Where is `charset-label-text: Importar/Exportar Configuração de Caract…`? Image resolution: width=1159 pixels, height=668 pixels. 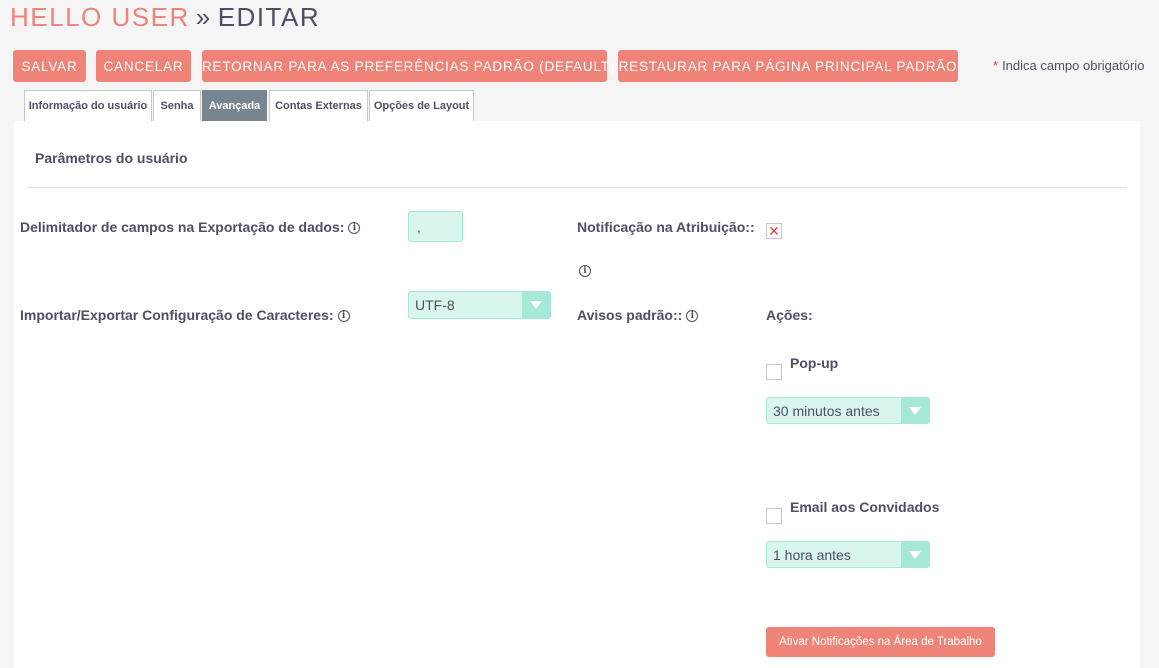 charset-label-text: Importar/Exportar Configuração de Caract… is located at coordinates (177, 315).